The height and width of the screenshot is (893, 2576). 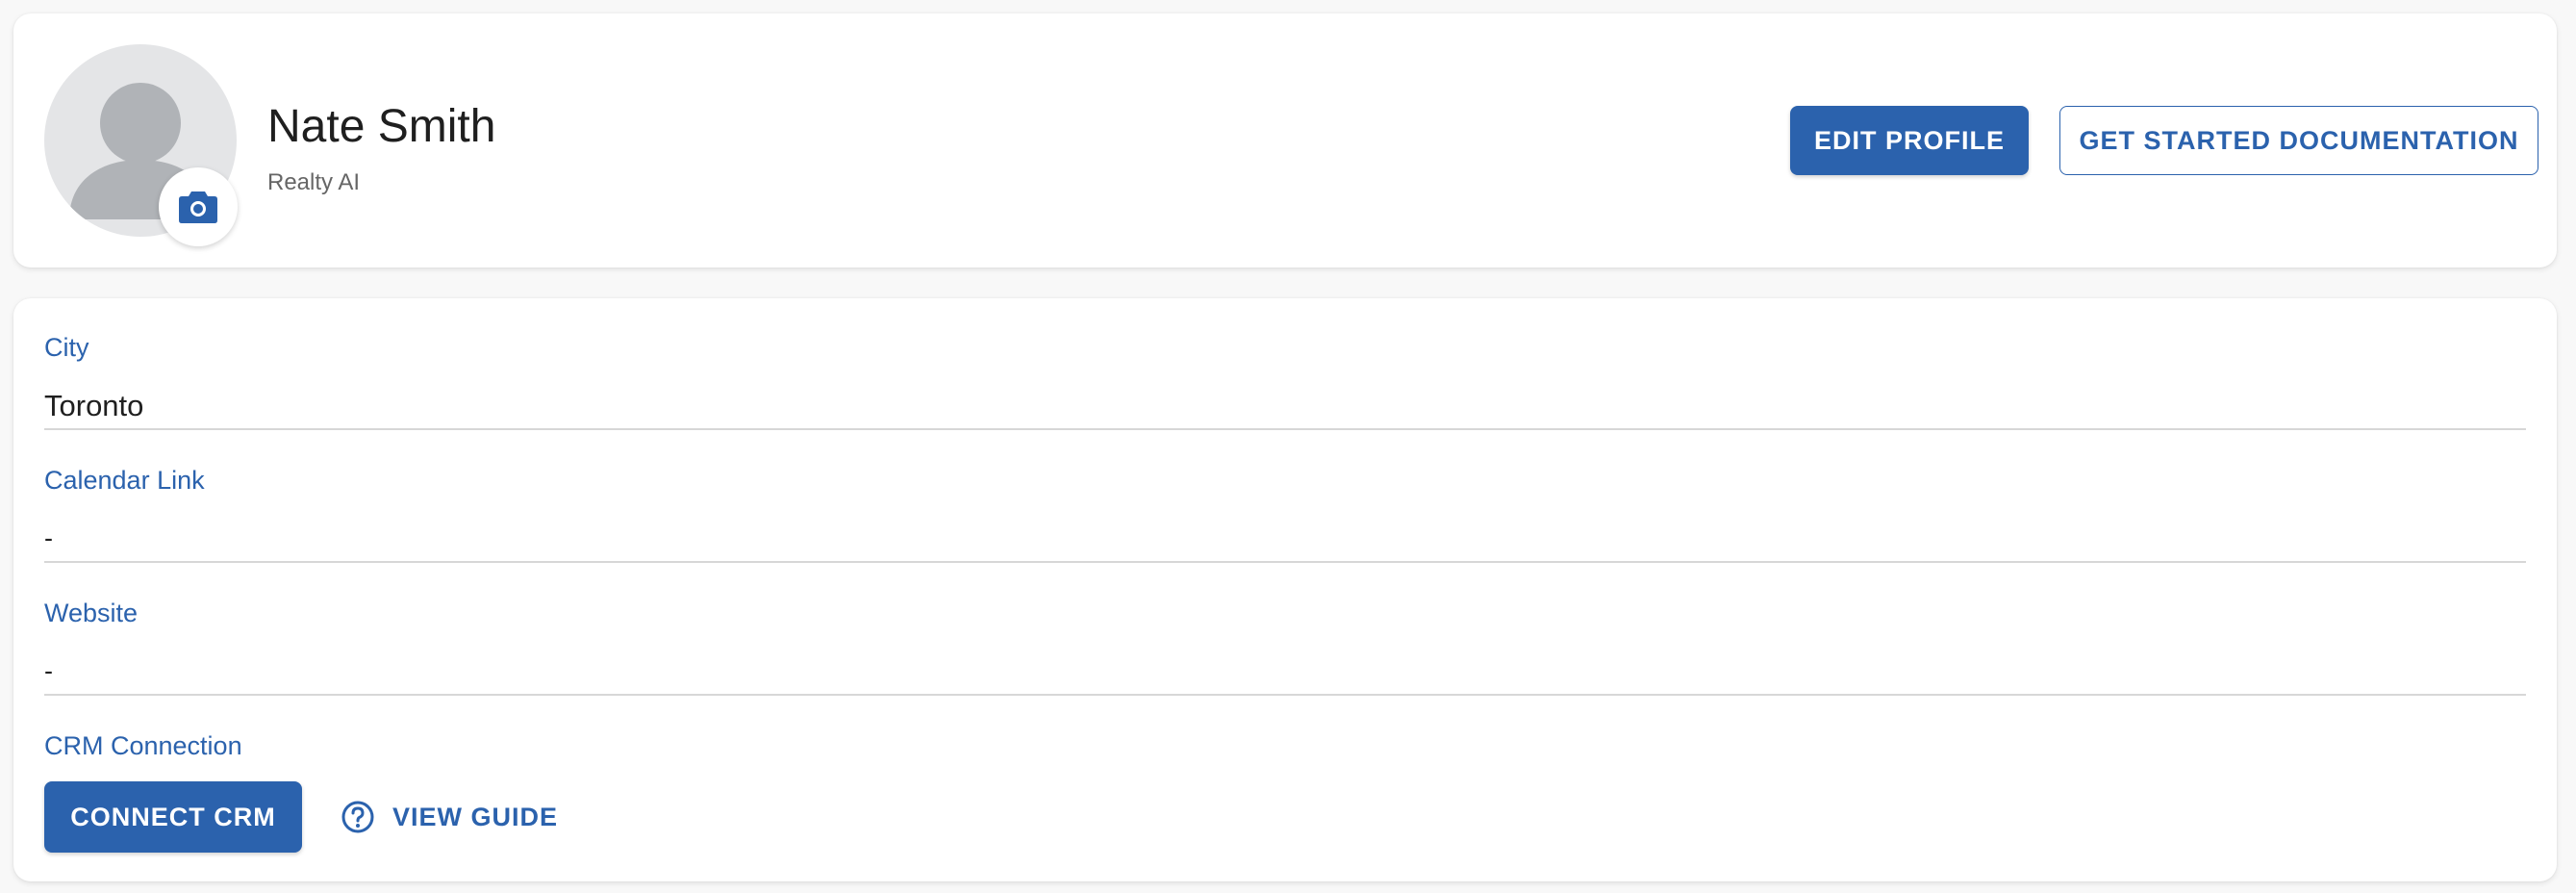 What do you see at coordinates (357, 817) in the screenshot?
I see `help-circle-icon` at bounding box center [357, 817].